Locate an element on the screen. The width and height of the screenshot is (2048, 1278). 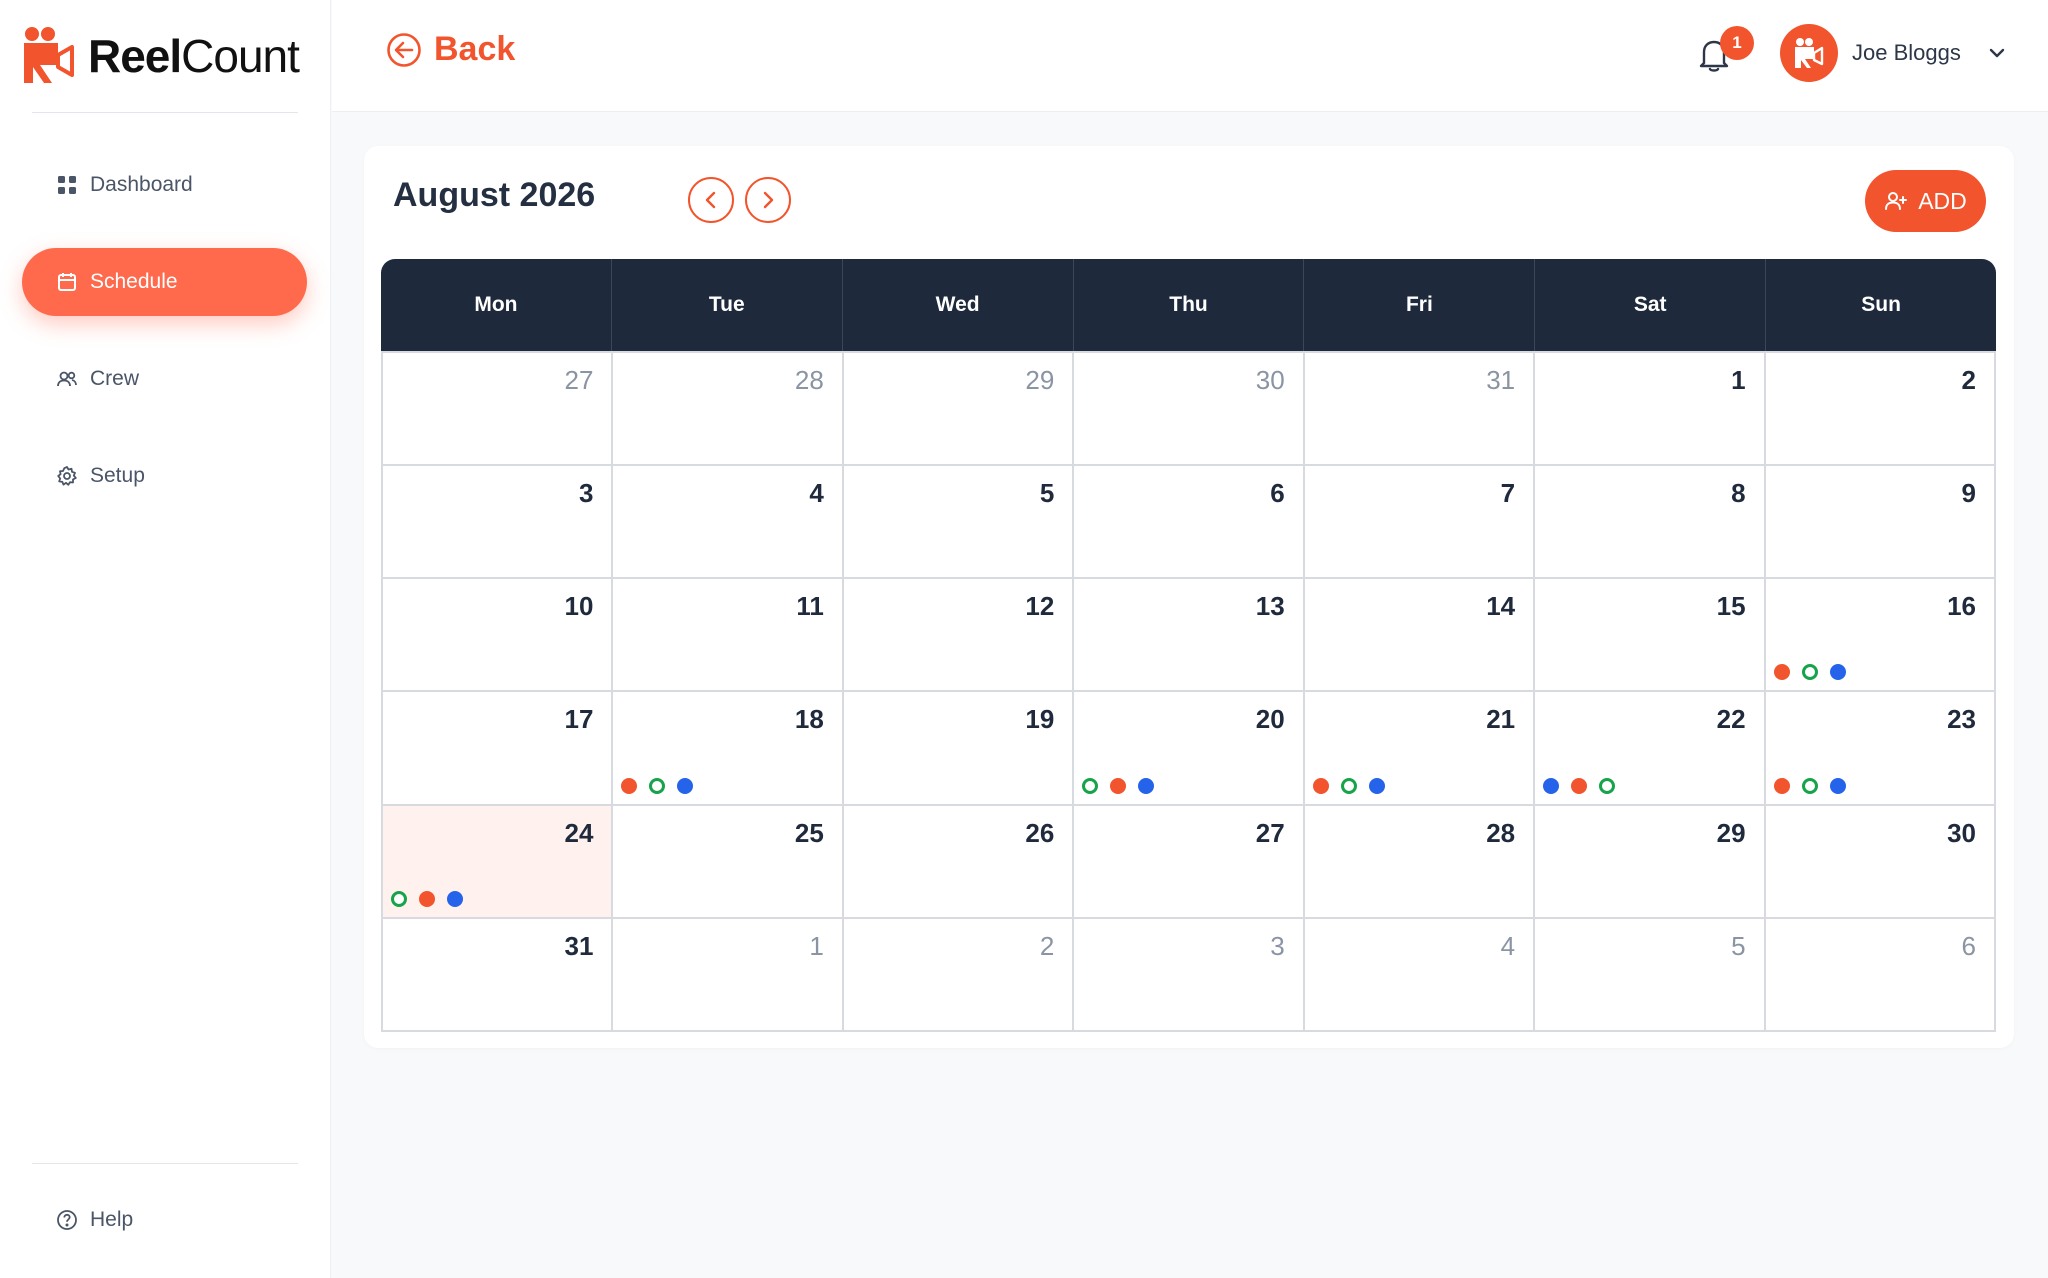
back-button: Back is located at coordinates (450, 49).